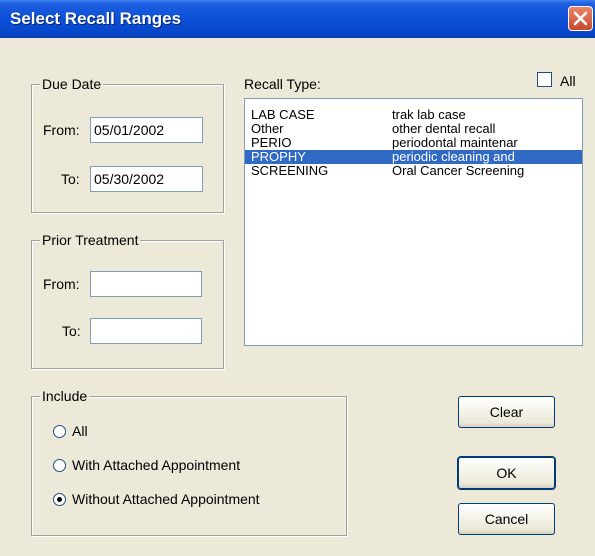 This screenshot has height=556, width=595. What do you see at coordinates (80, 431) in the screenshot?
I see `include-all-label: All` at bounding box center [80, 431].